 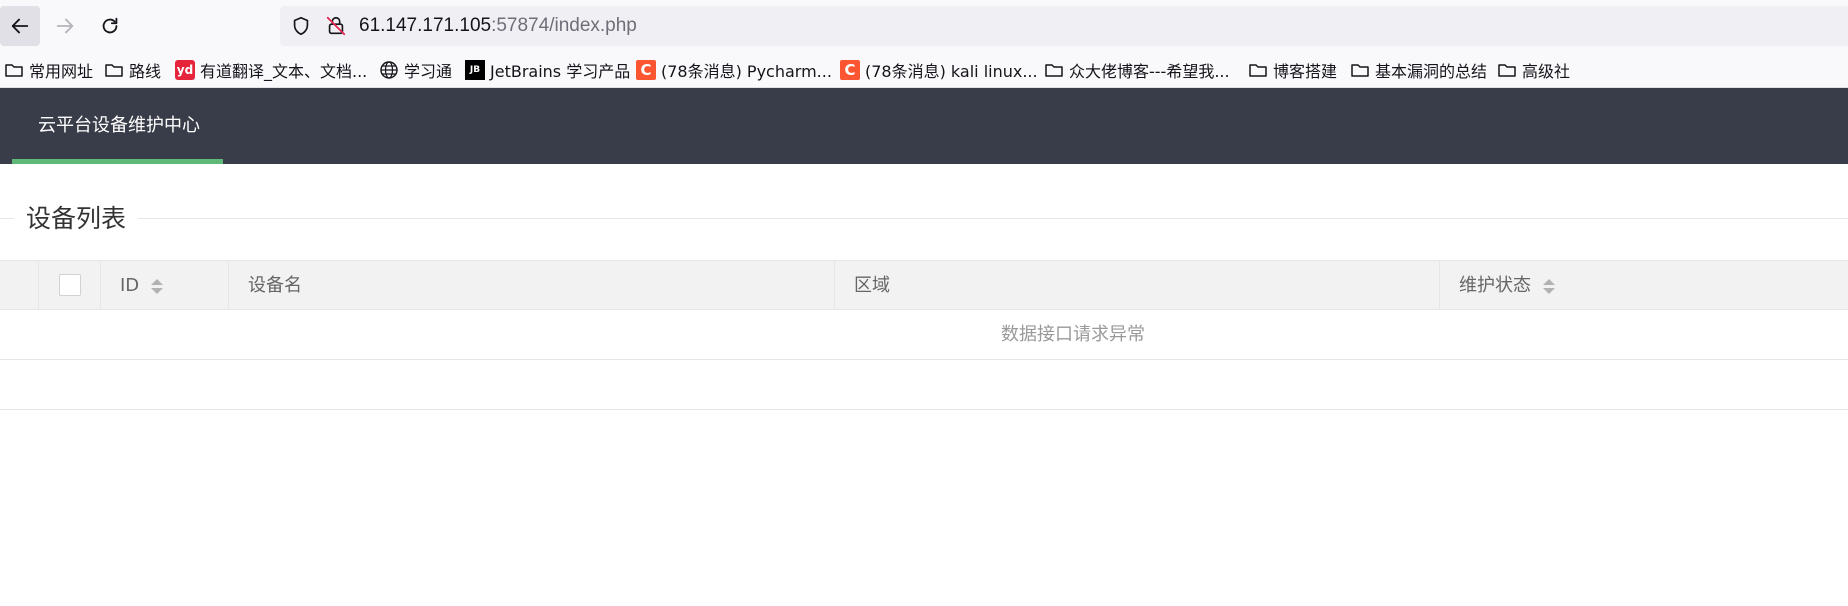 I want to click on globe-icon, so click(x=389, y=70).